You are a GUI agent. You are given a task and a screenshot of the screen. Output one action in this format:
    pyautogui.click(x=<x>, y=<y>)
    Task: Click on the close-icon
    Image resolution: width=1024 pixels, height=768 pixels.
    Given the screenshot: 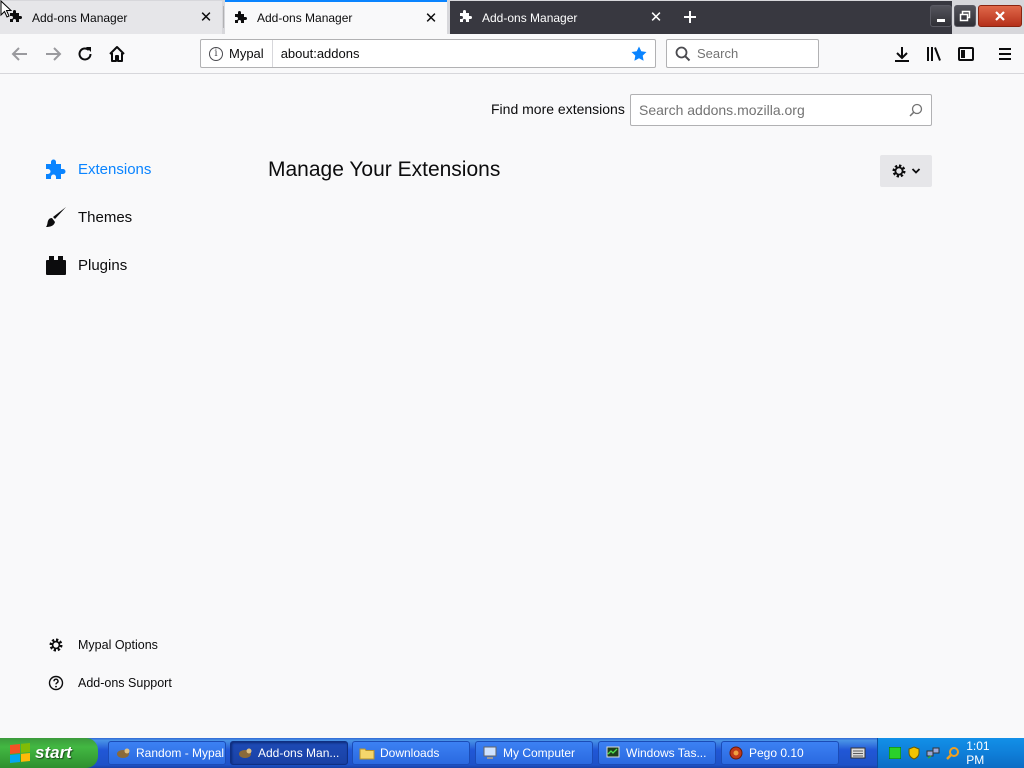 What is the action you would take?
    pyautogui.click(x=1000, y=16)
    